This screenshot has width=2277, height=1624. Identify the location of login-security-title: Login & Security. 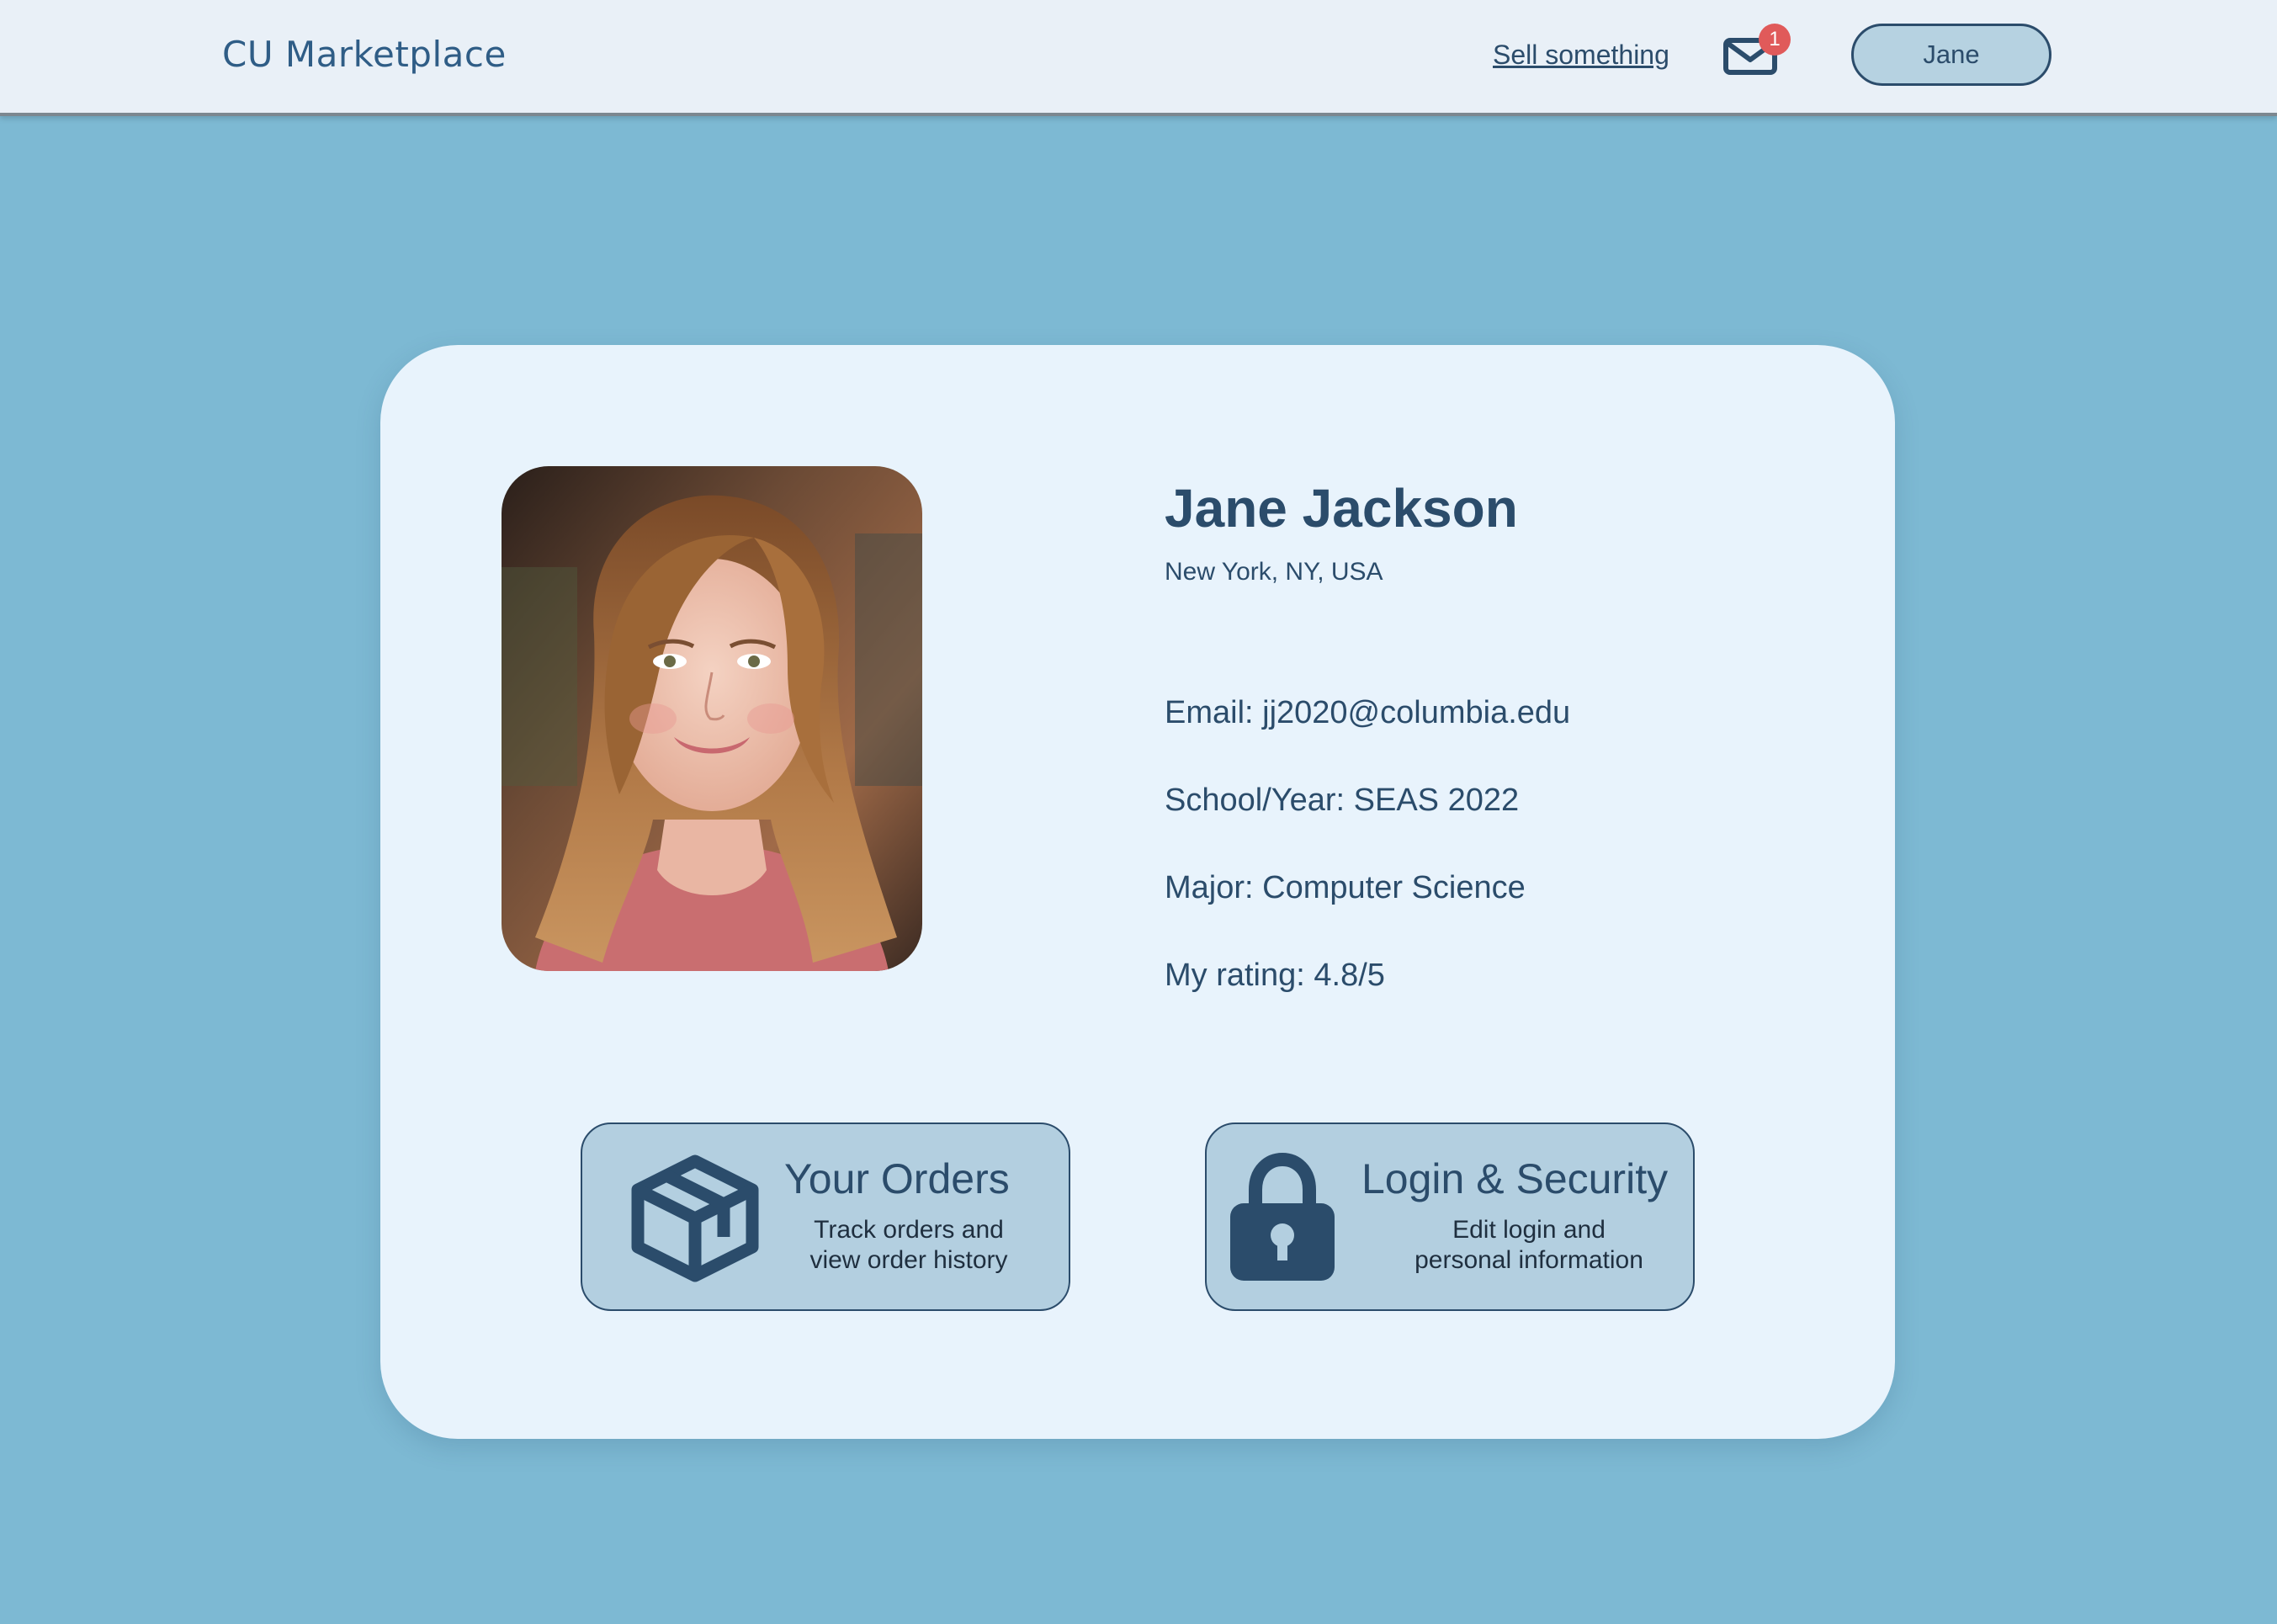
(1515, 1178).